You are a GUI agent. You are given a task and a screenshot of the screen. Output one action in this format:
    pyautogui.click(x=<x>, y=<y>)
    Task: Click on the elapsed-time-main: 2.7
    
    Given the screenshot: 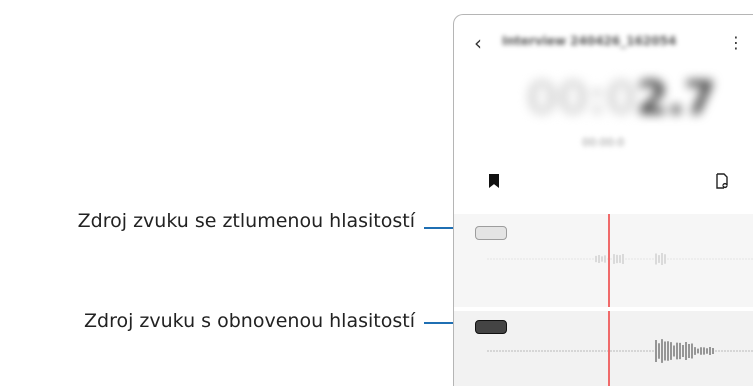 What is the action you would take?
    pyautogui.click(x=675, y=98)
    